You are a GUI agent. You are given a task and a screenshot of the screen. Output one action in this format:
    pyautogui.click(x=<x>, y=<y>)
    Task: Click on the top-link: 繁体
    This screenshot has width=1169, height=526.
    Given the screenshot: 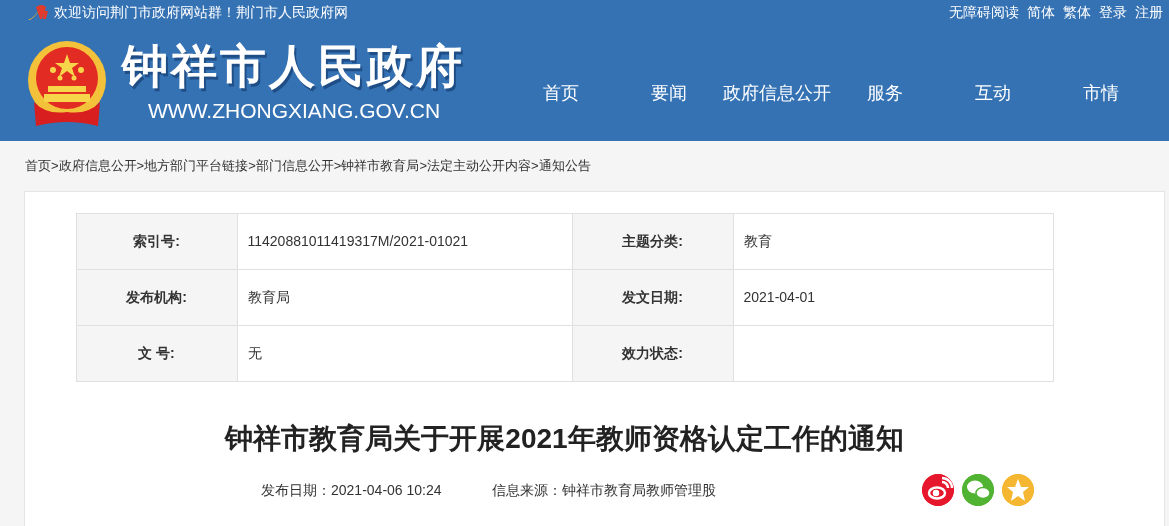 What is the action you would take?
    pyautogui.click(x=1077, y=12)
    